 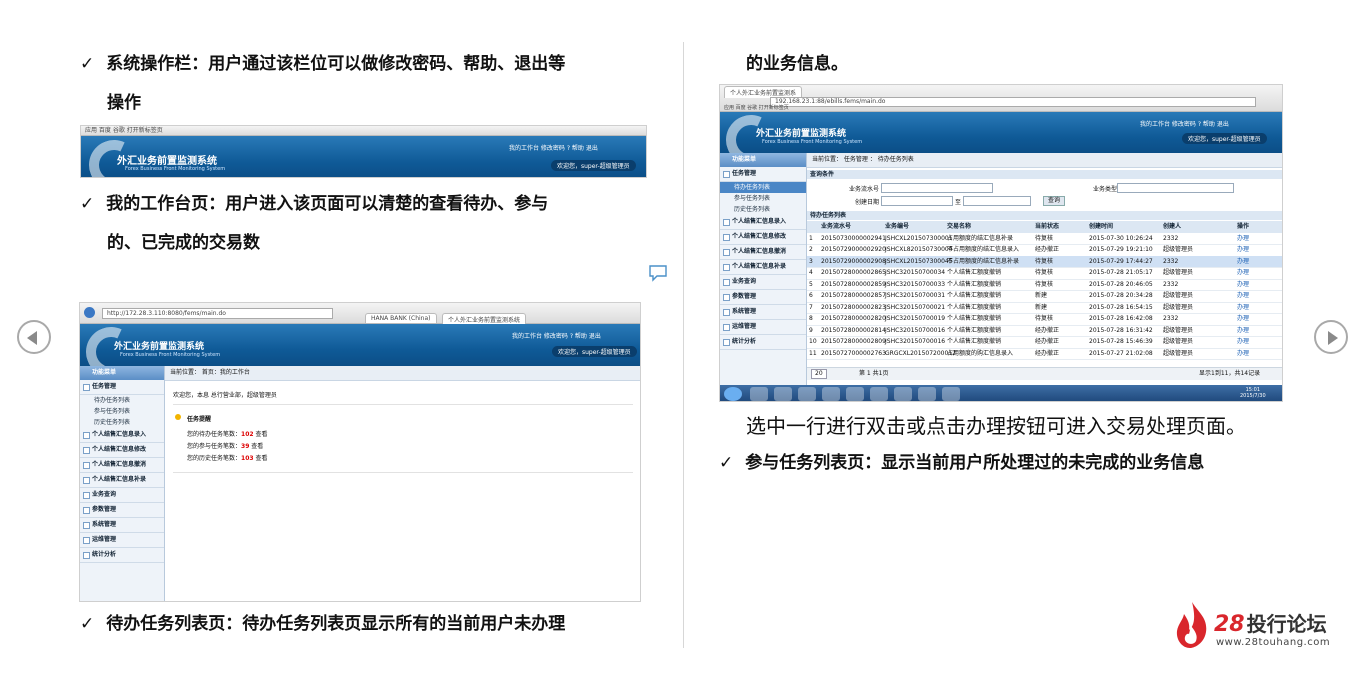 I want to click on query-flow-input, so click(x=937, y=188).